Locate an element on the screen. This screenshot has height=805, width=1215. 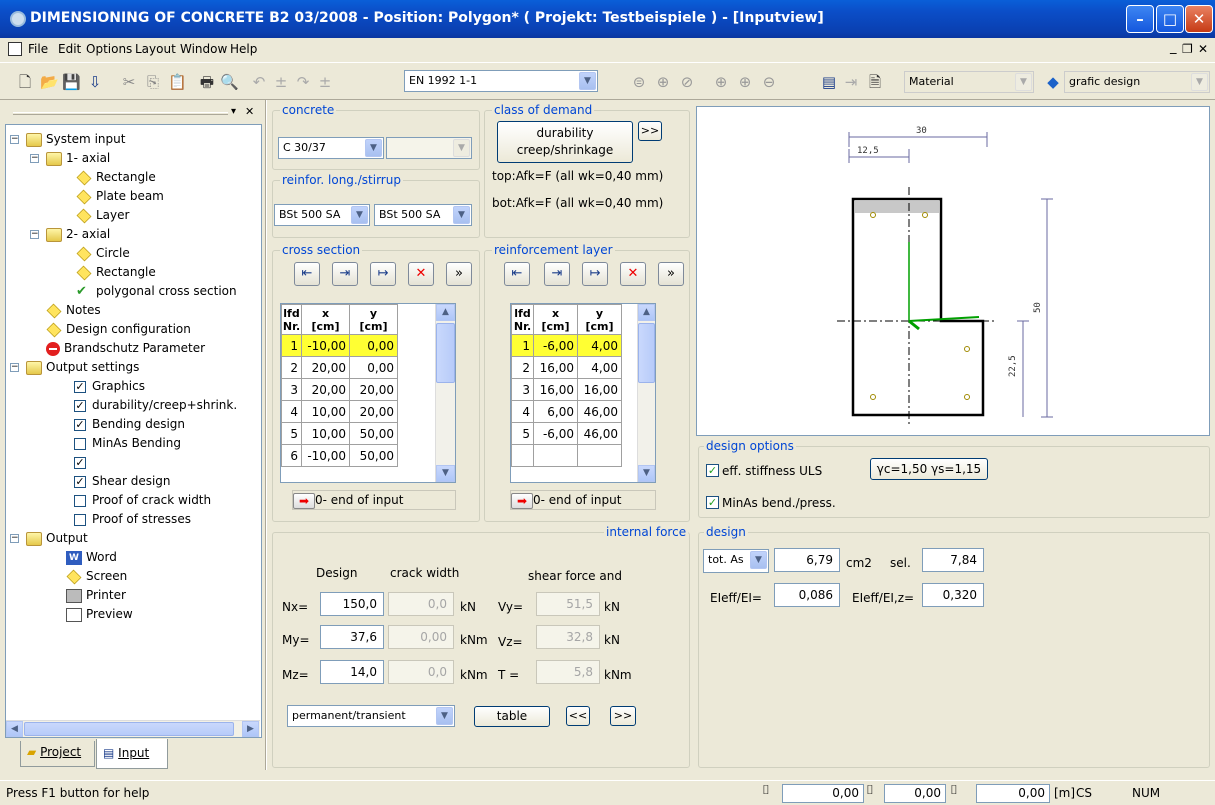
table-cell: 6,00 is located at coordinates (555, 411).